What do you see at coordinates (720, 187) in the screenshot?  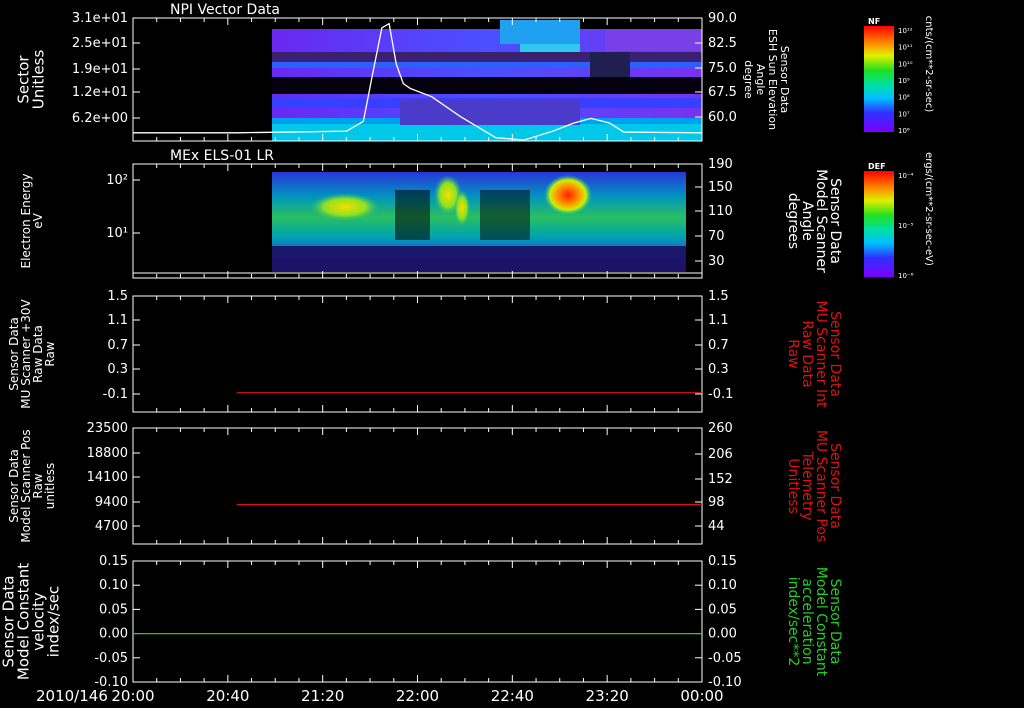 I see `y-tick-right-label: 150` at bounding box center [720, 187].